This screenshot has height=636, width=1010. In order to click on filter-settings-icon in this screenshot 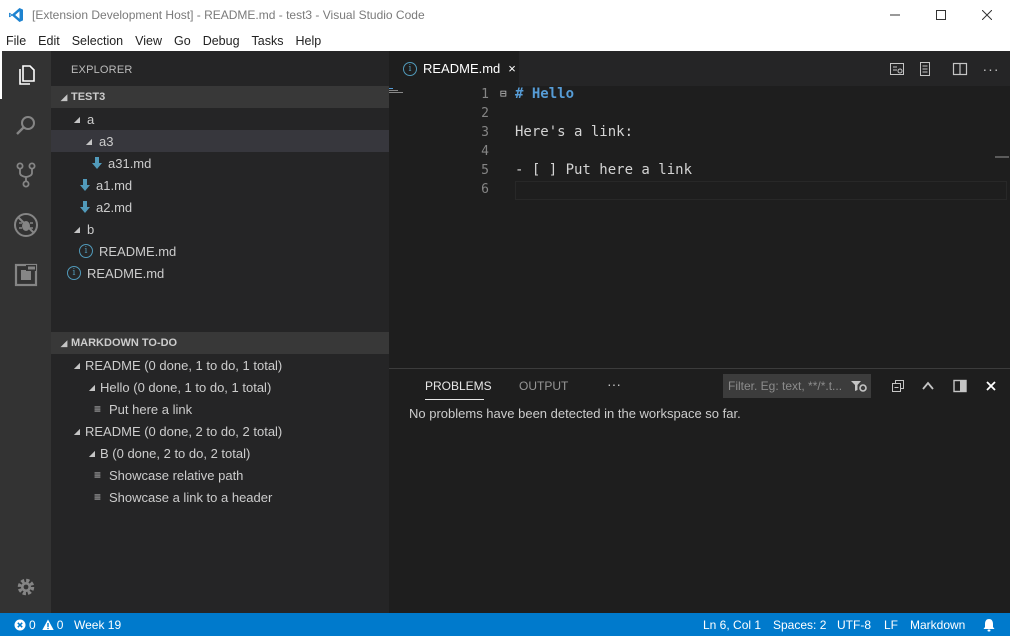, I will do `click(859, 386)`.